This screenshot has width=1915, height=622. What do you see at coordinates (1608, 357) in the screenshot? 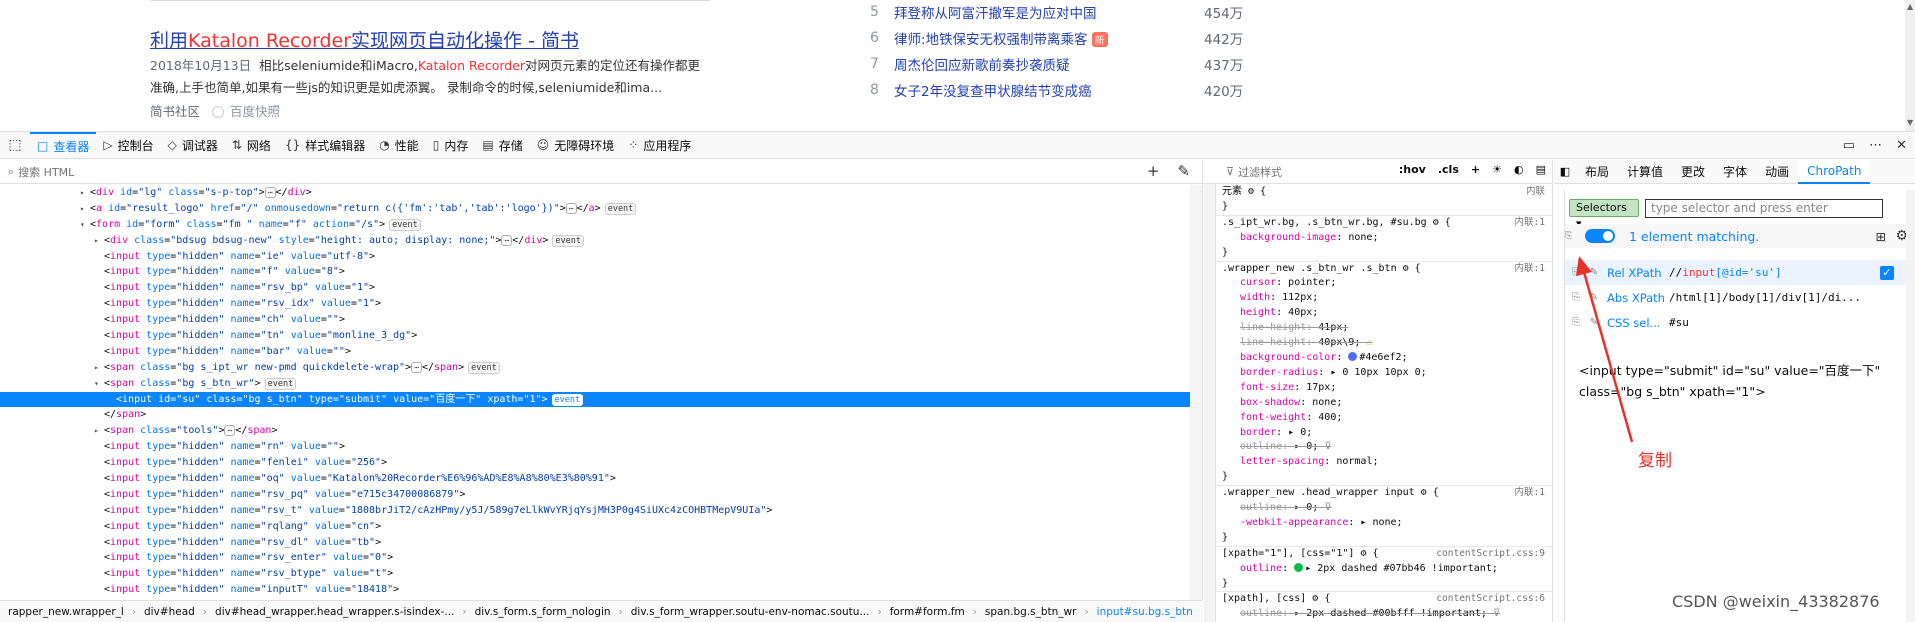
I see `arrow-line` at bounding box center [1608, 357].